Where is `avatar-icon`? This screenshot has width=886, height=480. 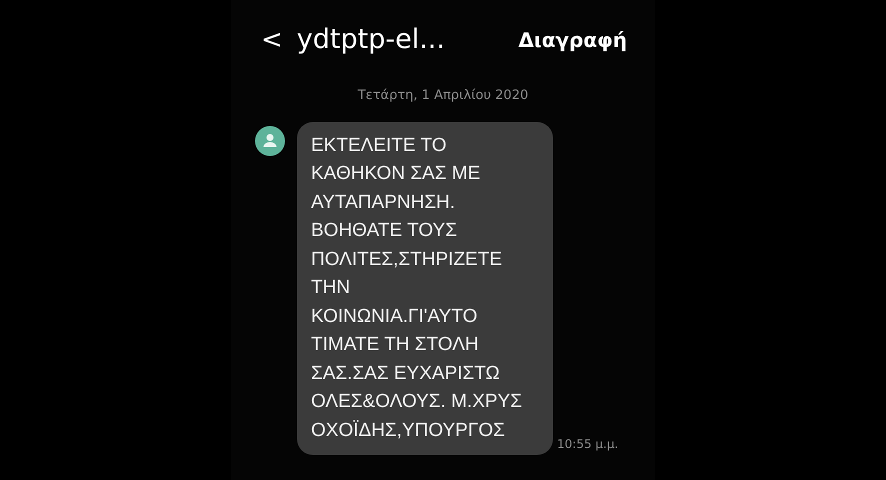 avatar-icon is located at coordinates (270, 141).